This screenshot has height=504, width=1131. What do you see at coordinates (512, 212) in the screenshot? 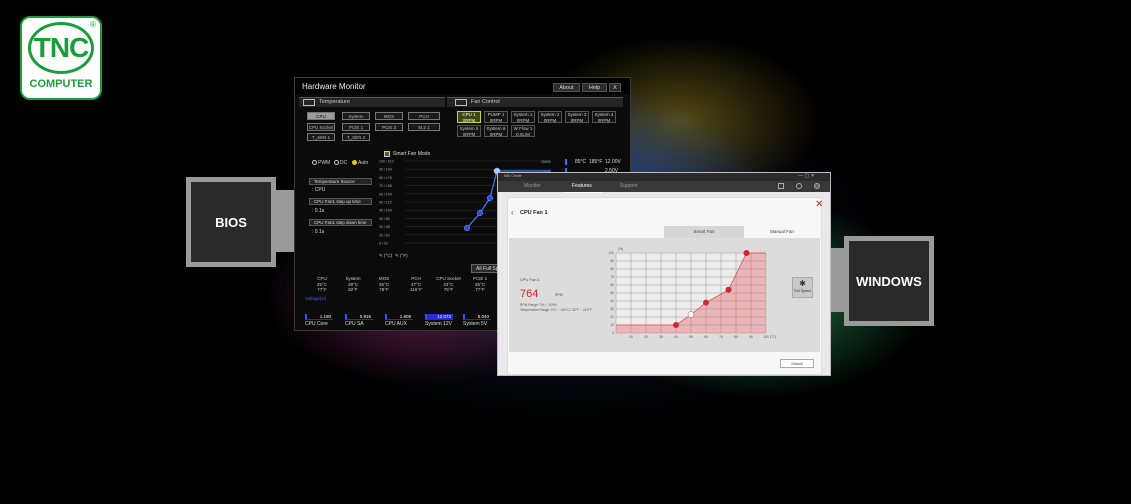
I see `back-arrow-icon: ‹` at bounding box center [512, 212].